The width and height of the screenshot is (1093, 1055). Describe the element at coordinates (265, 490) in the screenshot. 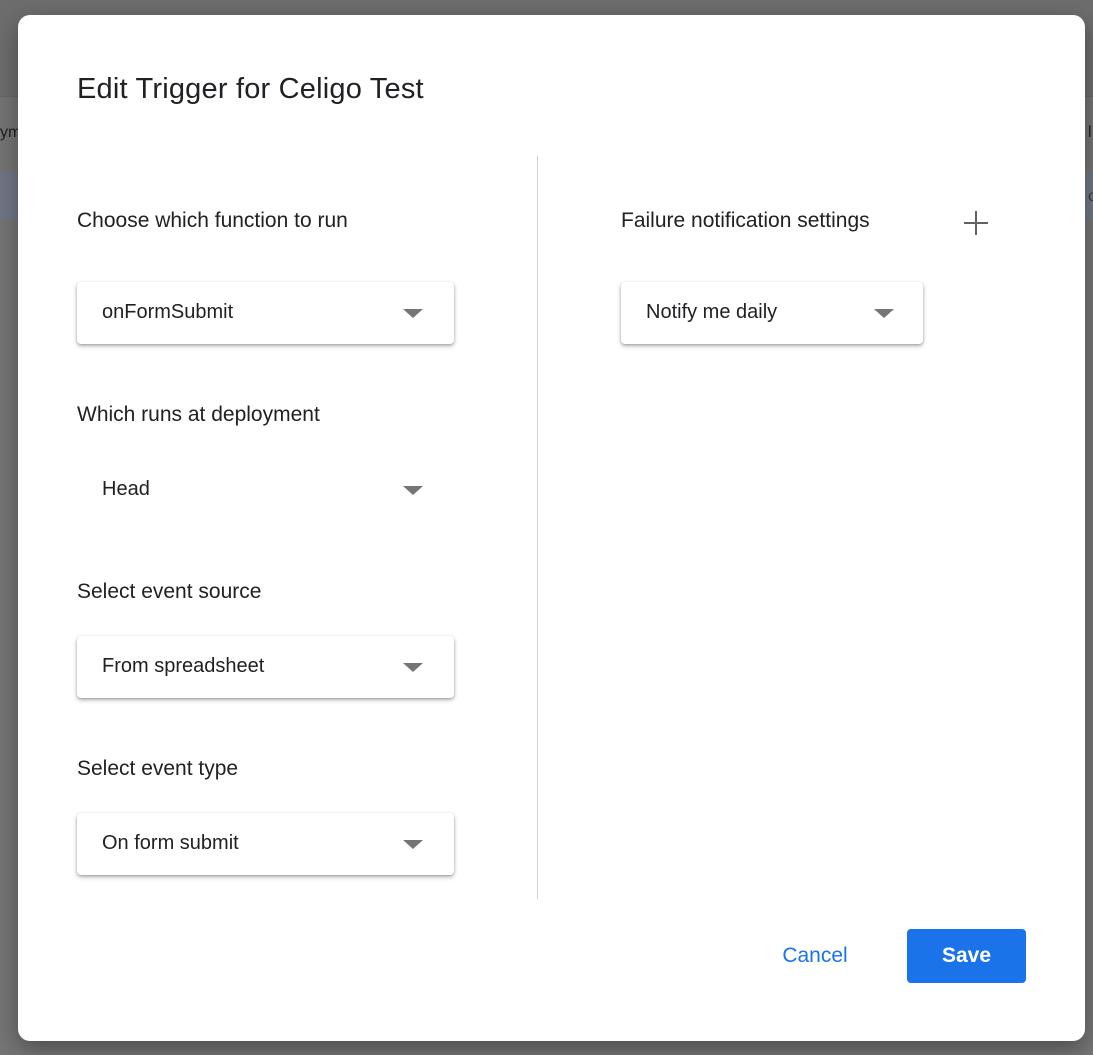

I see `deployment-select: Head` at that location.